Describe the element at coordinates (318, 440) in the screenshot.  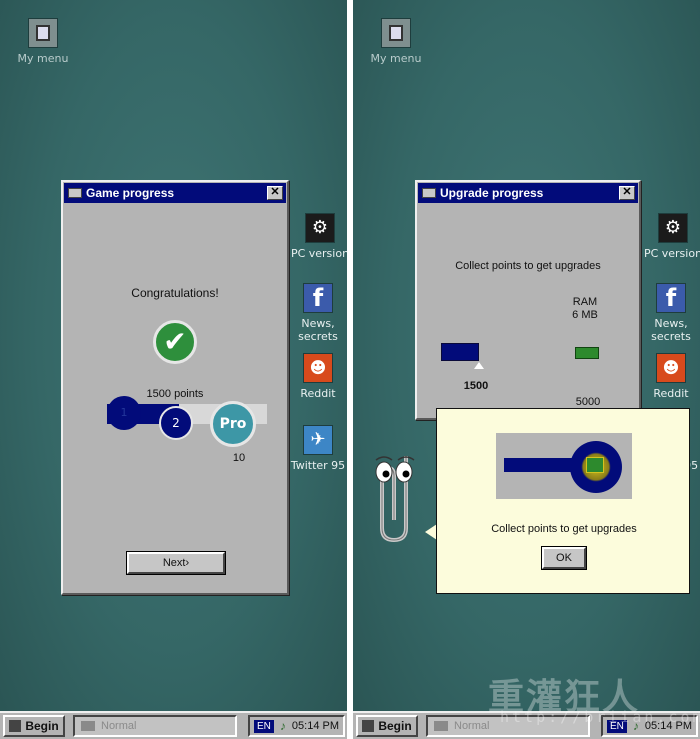
I see `twitter-icon: ✈` at that location.